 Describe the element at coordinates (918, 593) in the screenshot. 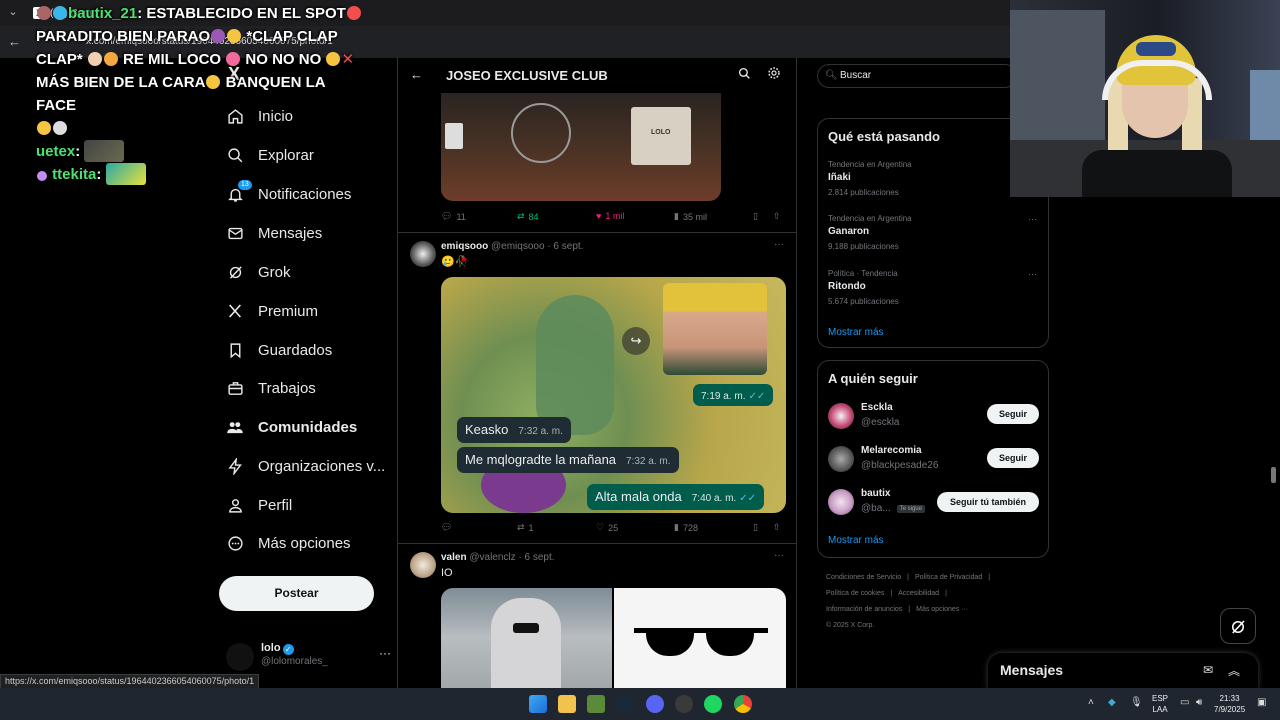

I see `footer-link: Accesibilidad` at that location.